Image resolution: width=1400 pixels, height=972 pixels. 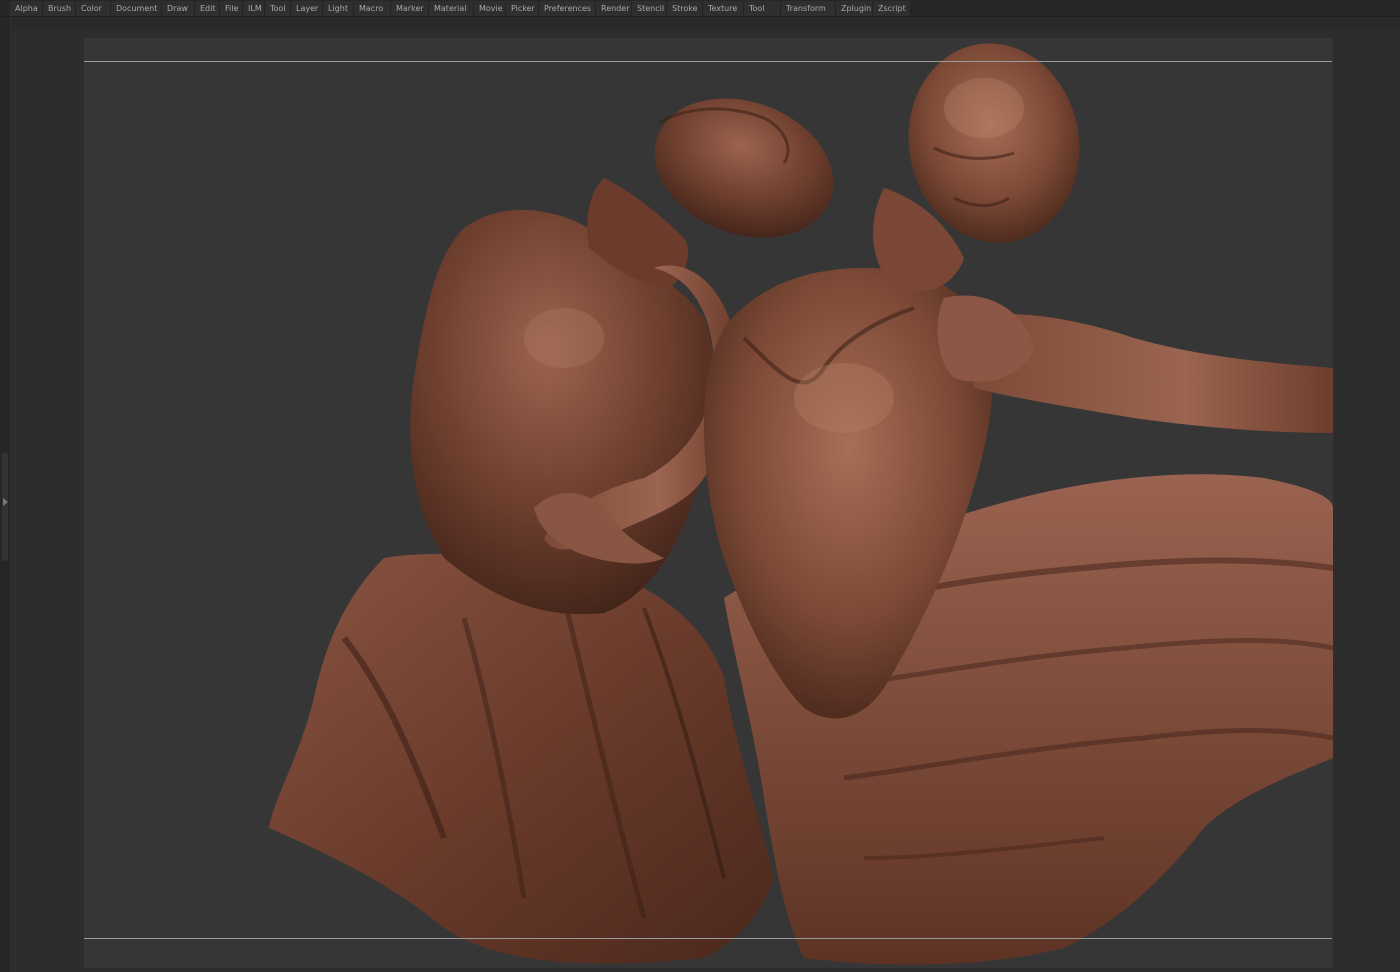 What do you see at coordinates (207, 8) in the screenshot?
I see `menu-edit: Edit` at bounding box center [207, 8].